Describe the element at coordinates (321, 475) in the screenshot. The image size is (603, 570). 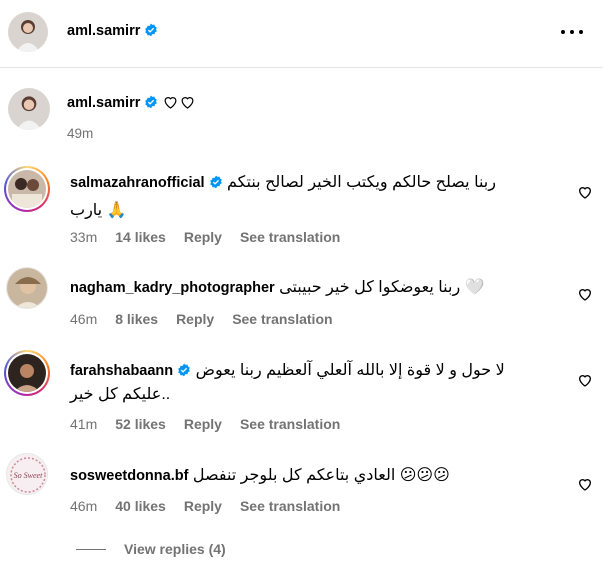
I see `comment-text: العادي بتاعكم كل بلوجر تنفصل 😕😕😕` at that location.